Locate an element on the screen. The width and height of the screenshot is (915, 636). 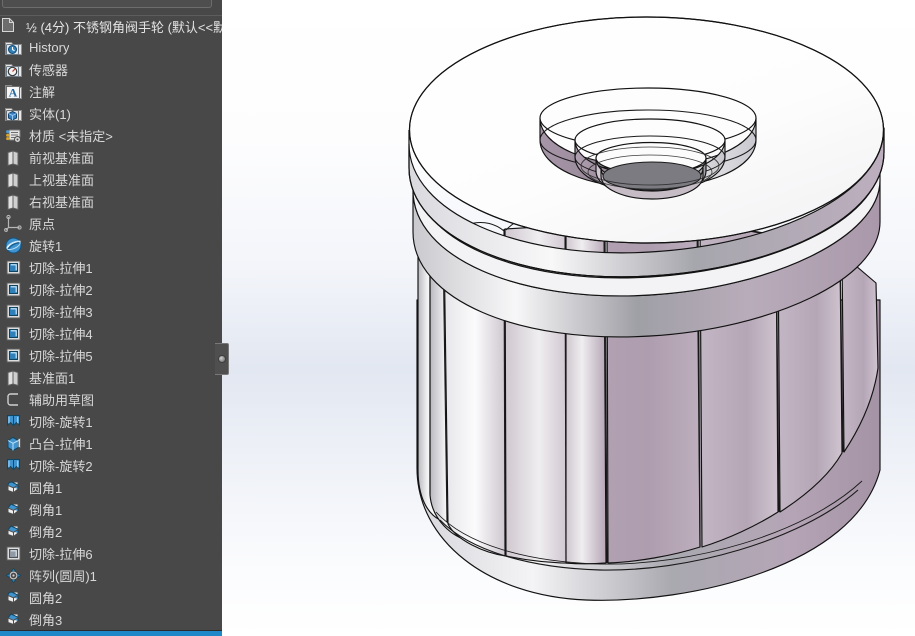
tree-item-label: 原点 is located at coordinates (42, 224).